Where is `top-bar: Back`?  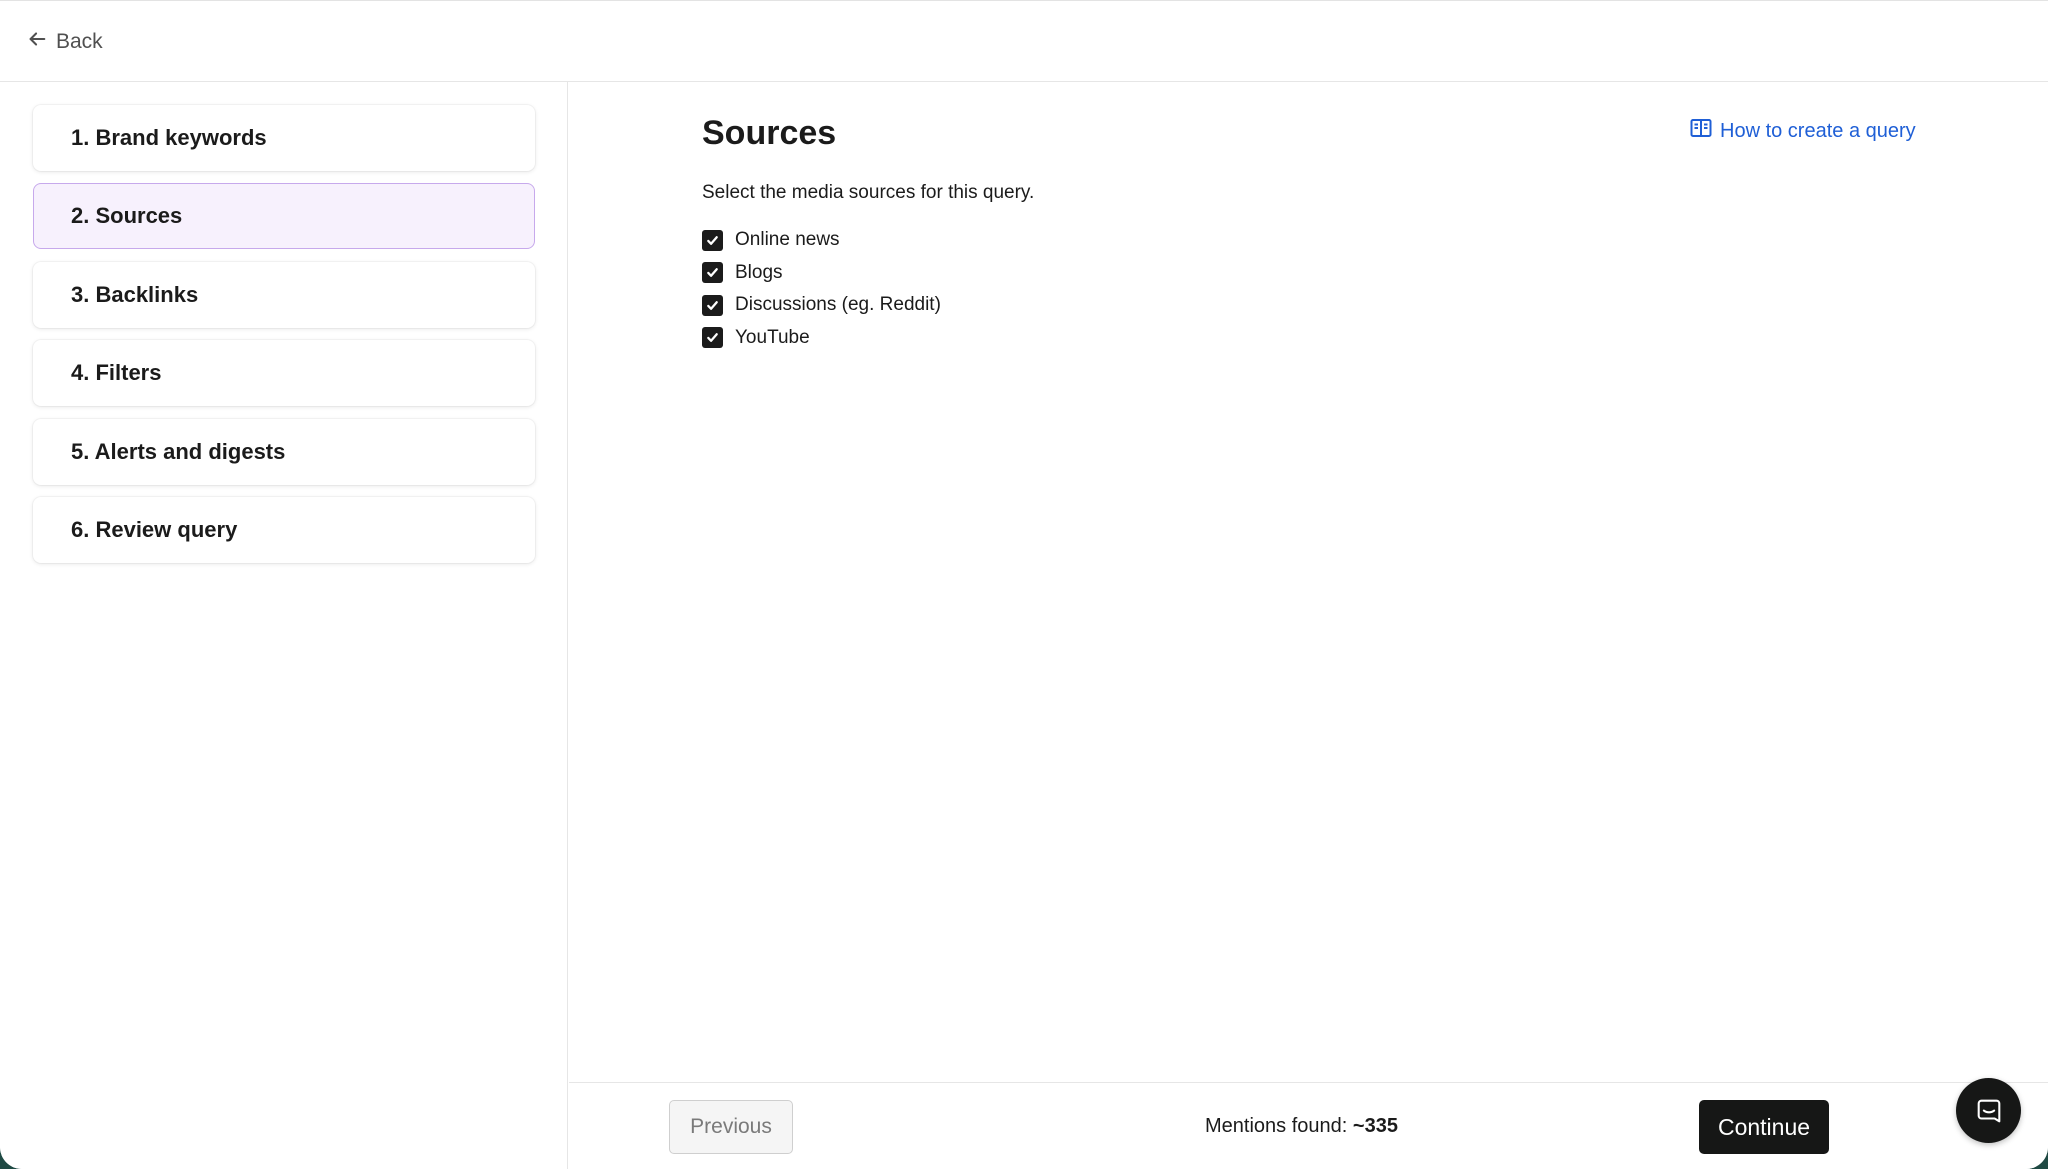 top-bar: Back is located at coordinates (1024, 42).